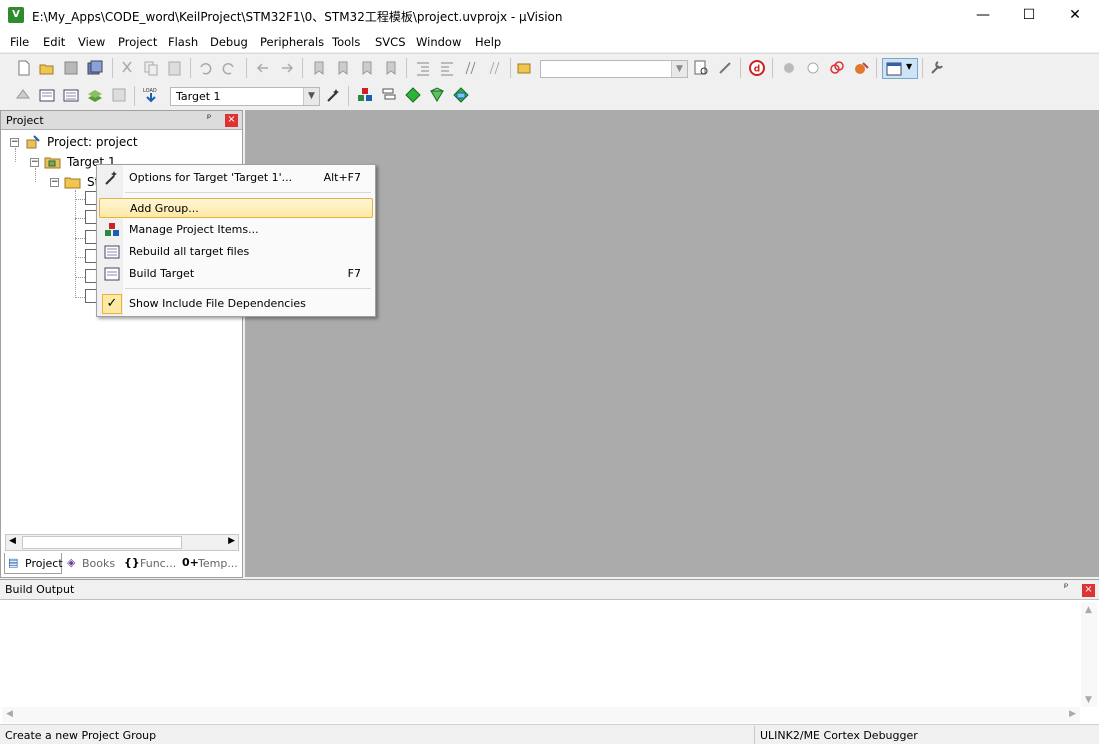 Image resolution: width=1099 pixels, height=744 pixels. Describe the element at coordinates (389, 95) in the screenshot. I see `select-packs-icon` at that location.